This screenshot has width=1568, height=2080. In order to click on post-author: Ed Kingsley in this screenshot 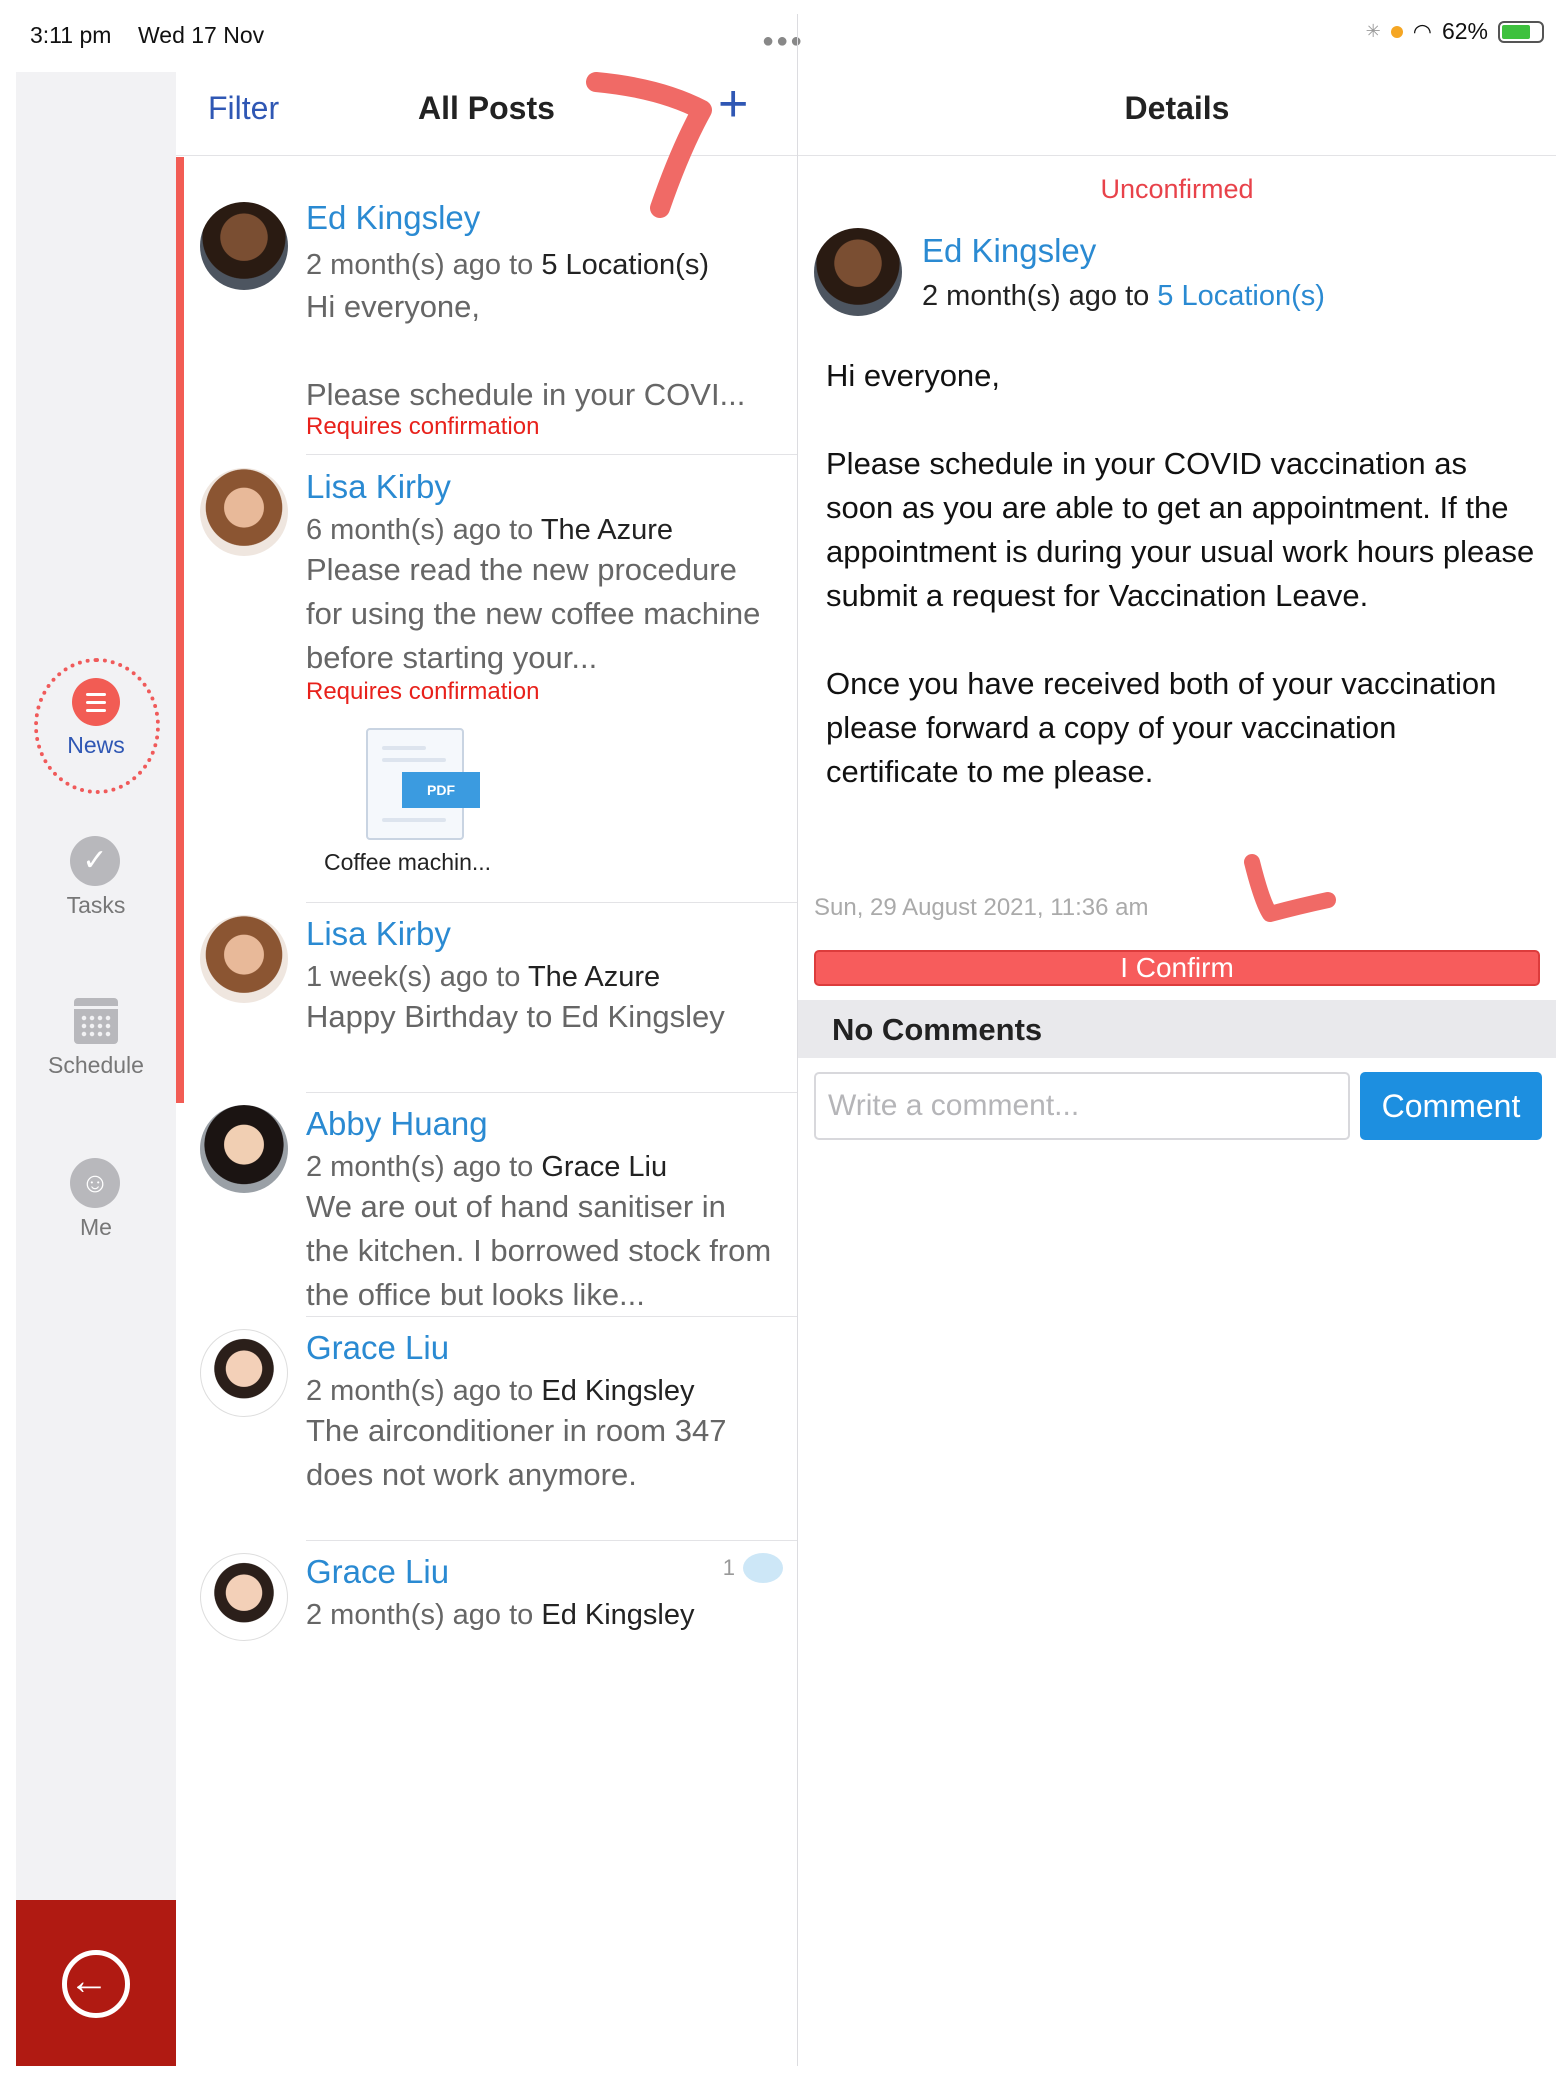, I will do `click(393, 217)`.